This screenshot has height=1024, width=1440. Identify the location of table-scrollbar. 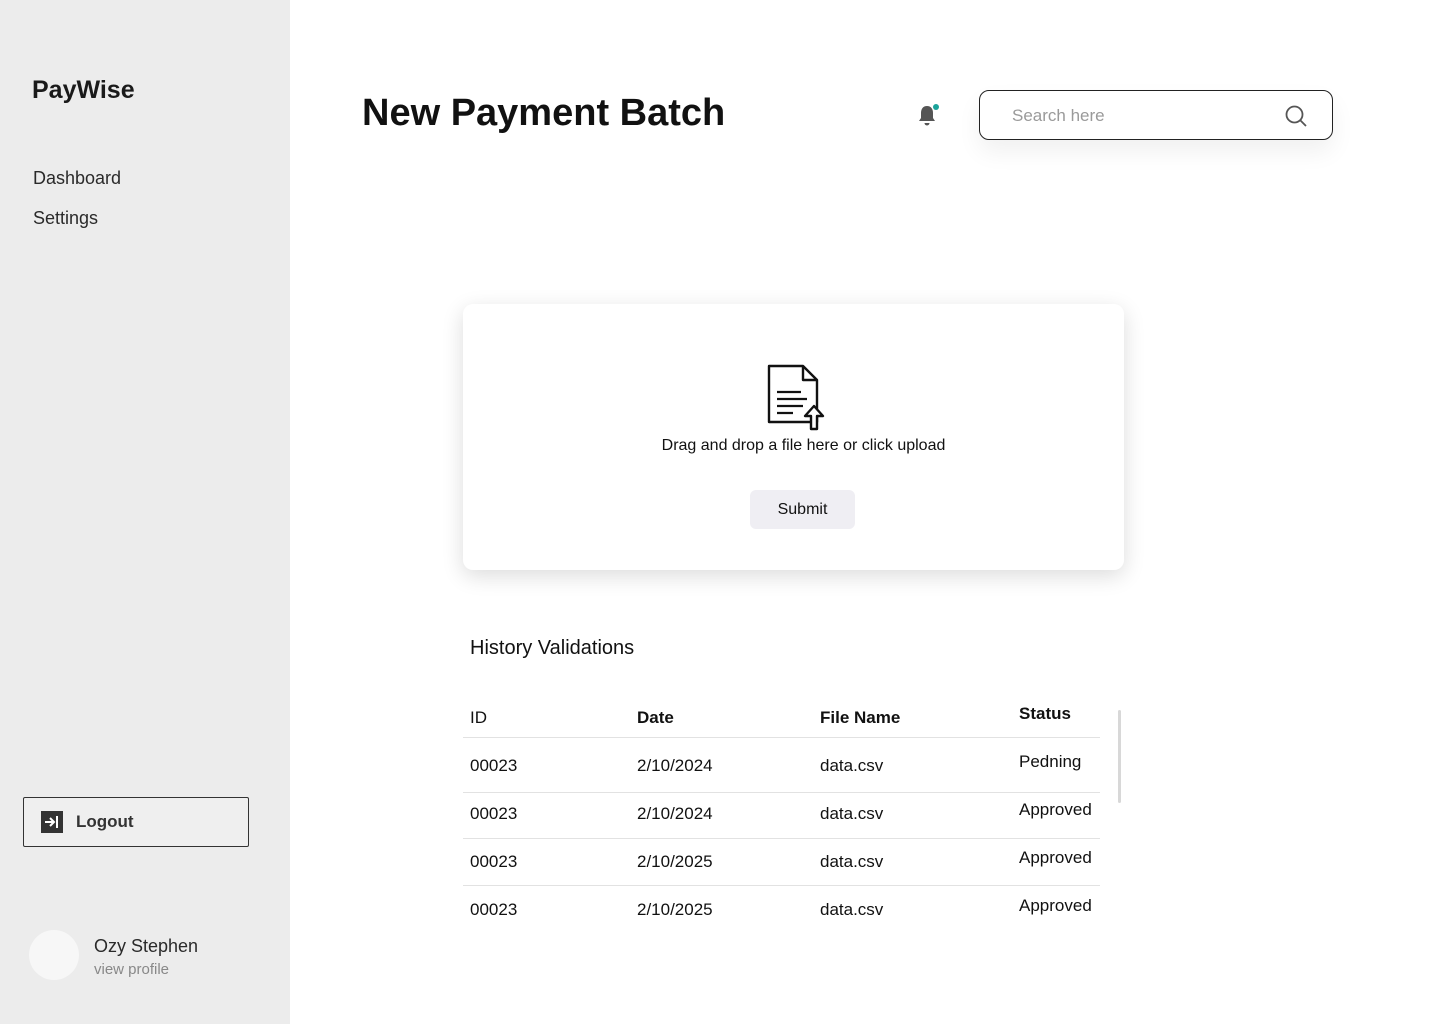
(1119, 756).